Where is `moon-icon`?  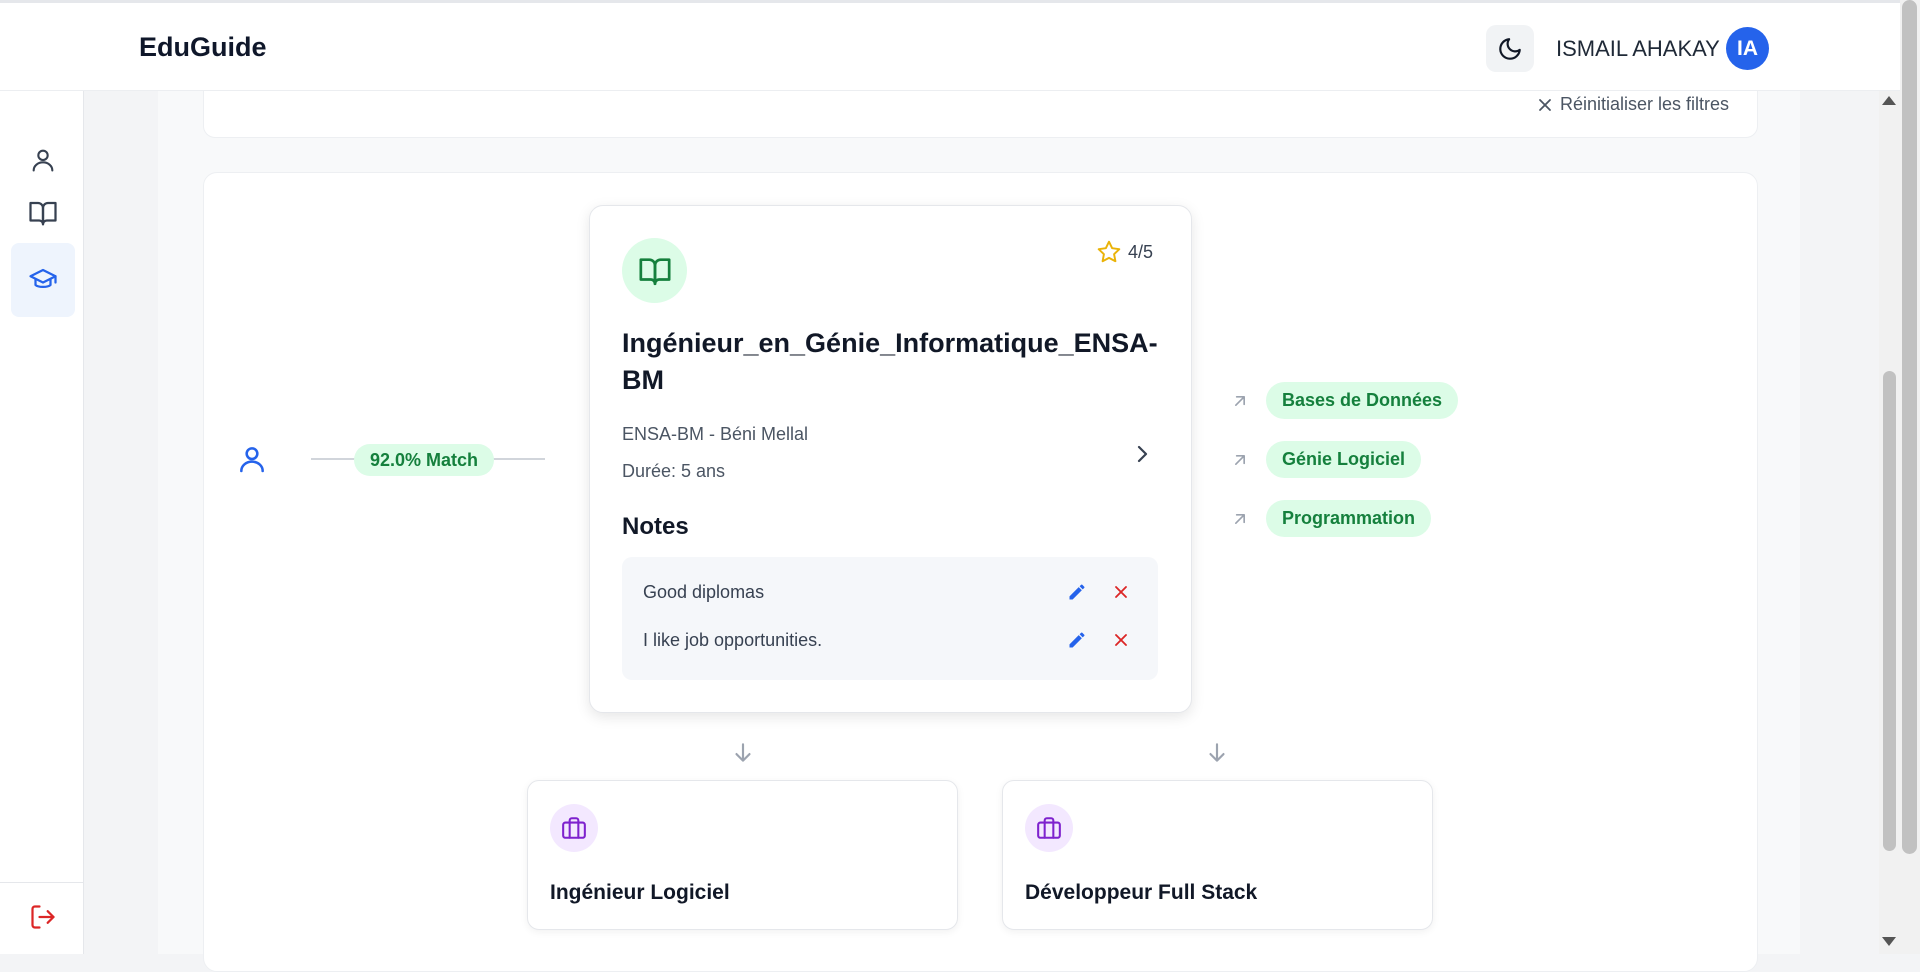
moon-icon is located at coordinates (1510, 48).